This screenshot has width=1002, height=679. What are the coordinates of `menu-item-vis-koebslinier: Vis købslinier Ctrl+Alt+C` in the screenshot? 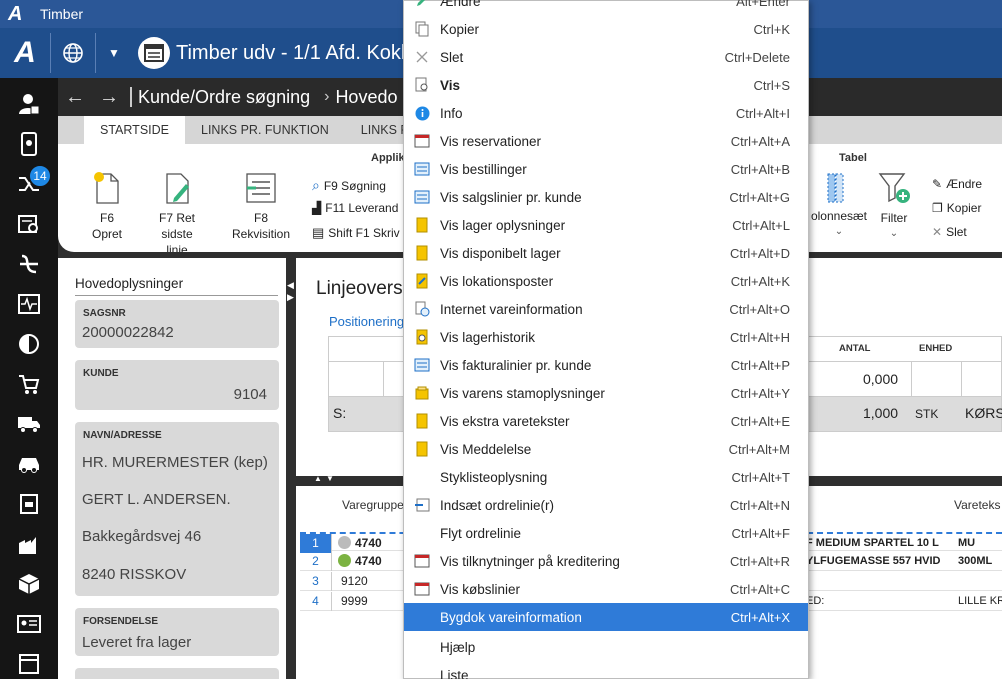 It's located at (606, 589).